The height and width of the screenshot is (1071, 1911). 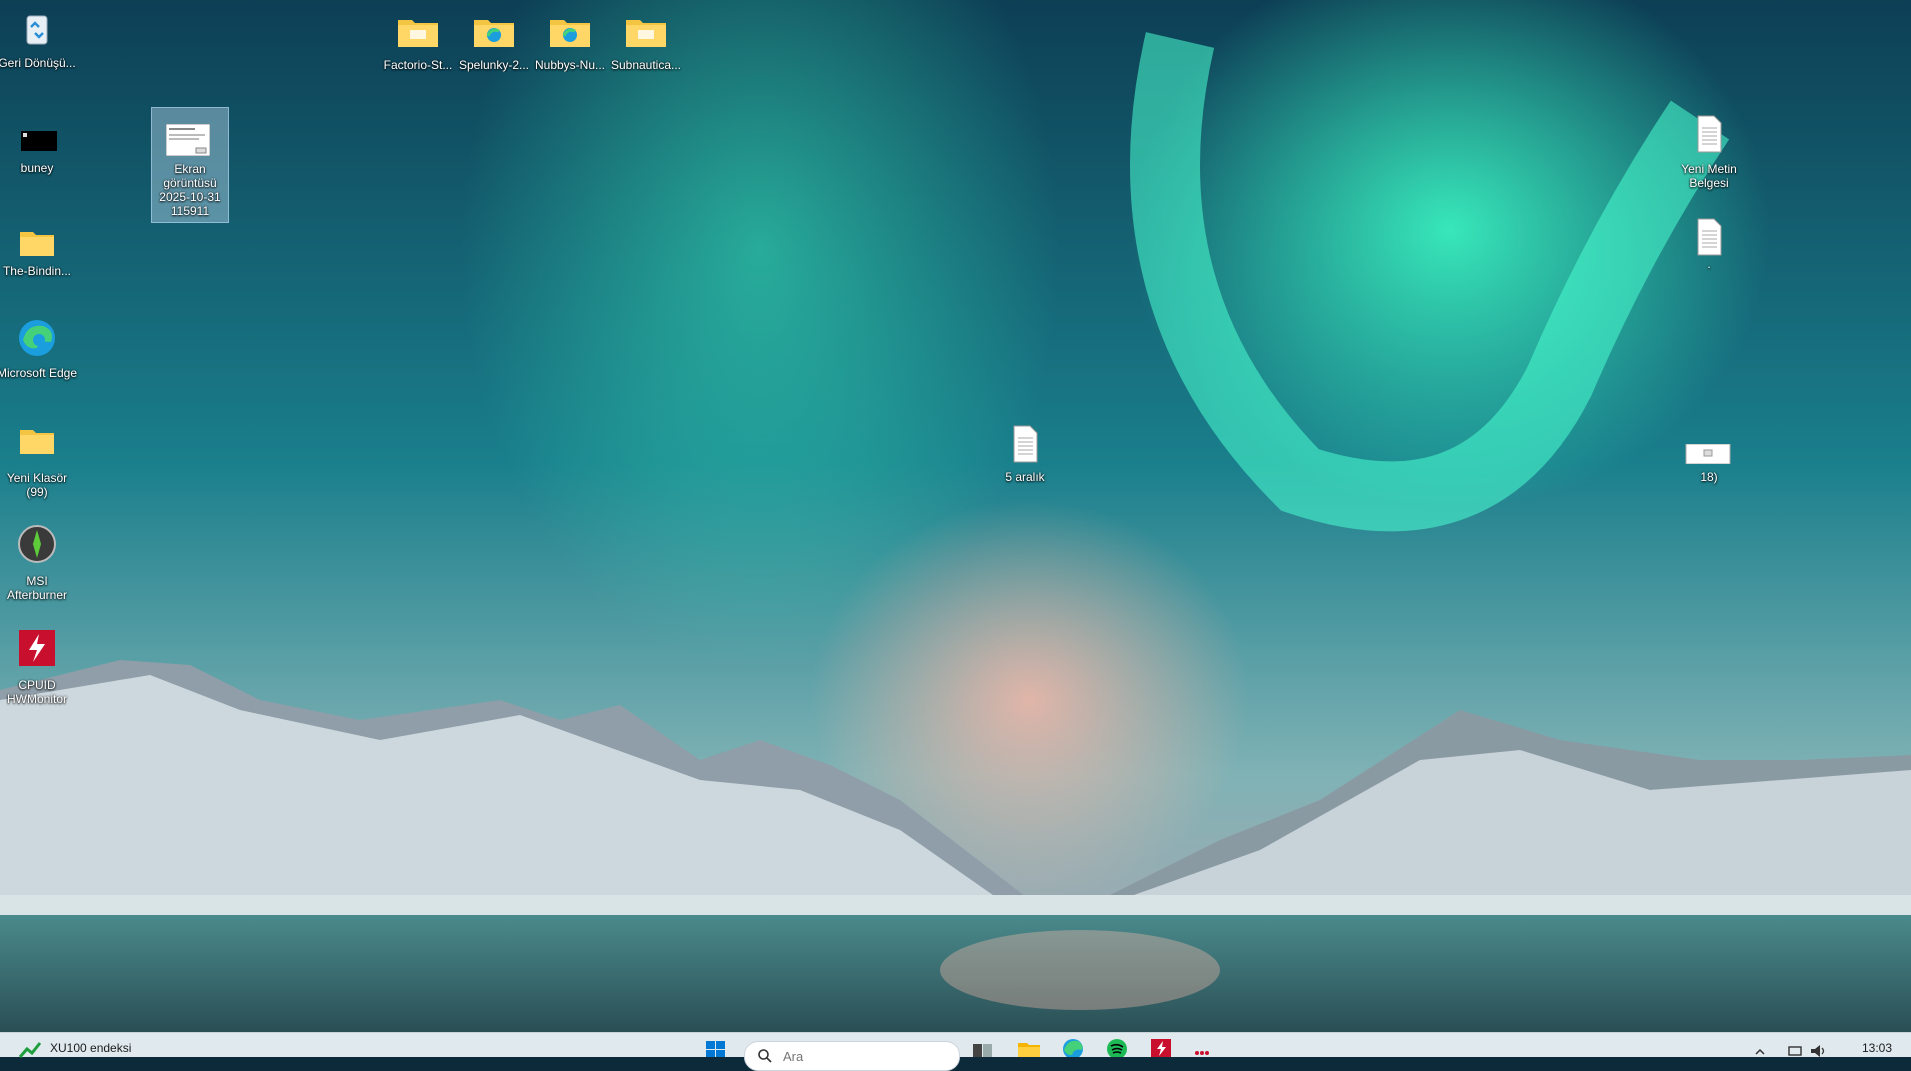 I want to click on shortcut-black-icon, so click(x=39, y=141).